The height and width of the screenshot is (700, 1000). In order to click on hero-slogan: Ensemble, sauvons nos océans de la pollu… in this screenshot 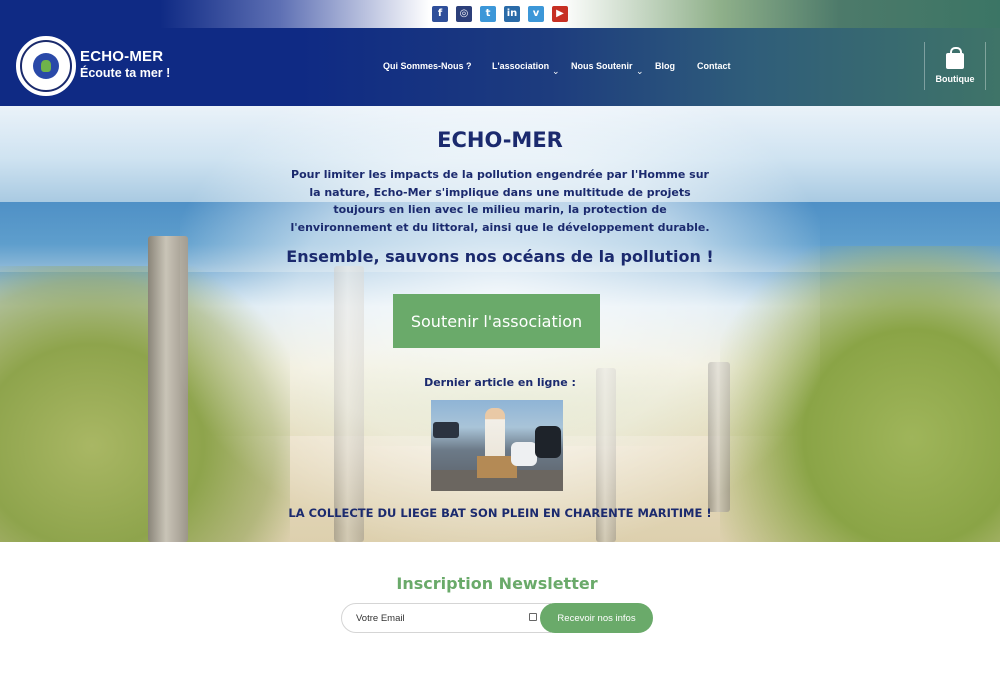, I will do `click(500, 256)`.